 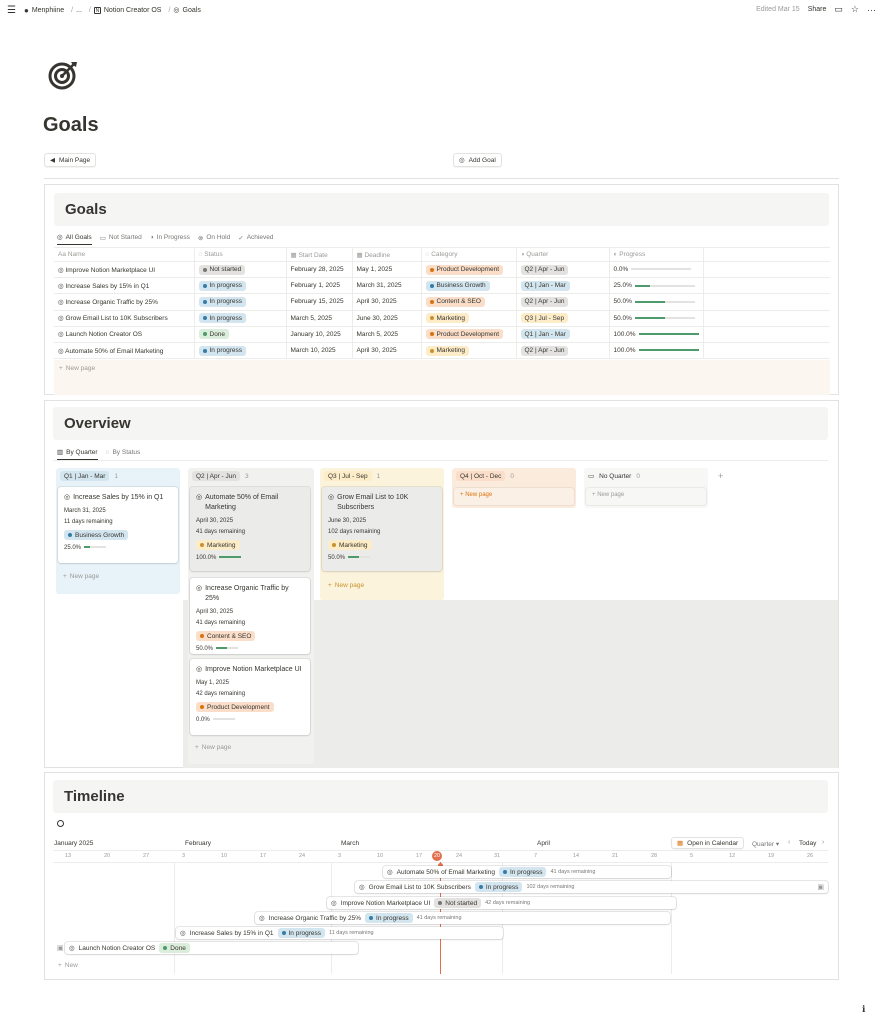 I want to click on scroll-right-icon: ▣, so click(x=820, y=887).